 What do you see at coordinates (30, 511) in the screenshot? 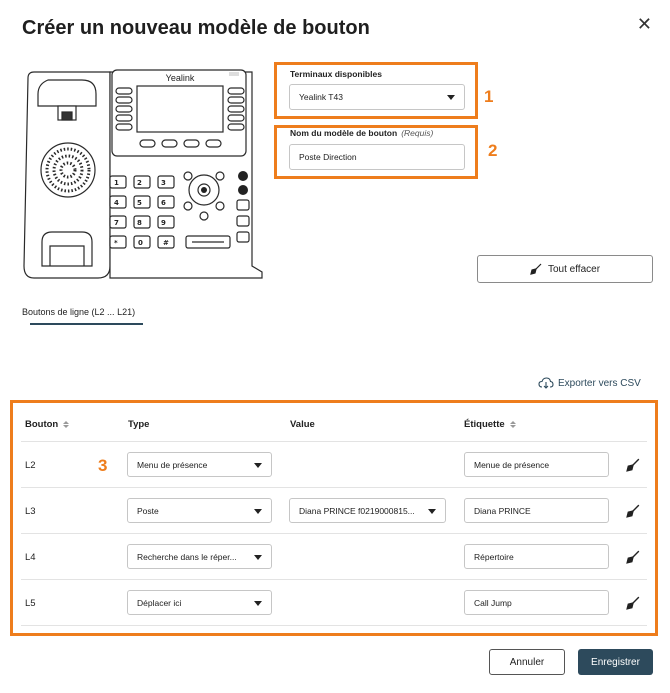
I see `row-id: L3` at bounding box center [30, 511].